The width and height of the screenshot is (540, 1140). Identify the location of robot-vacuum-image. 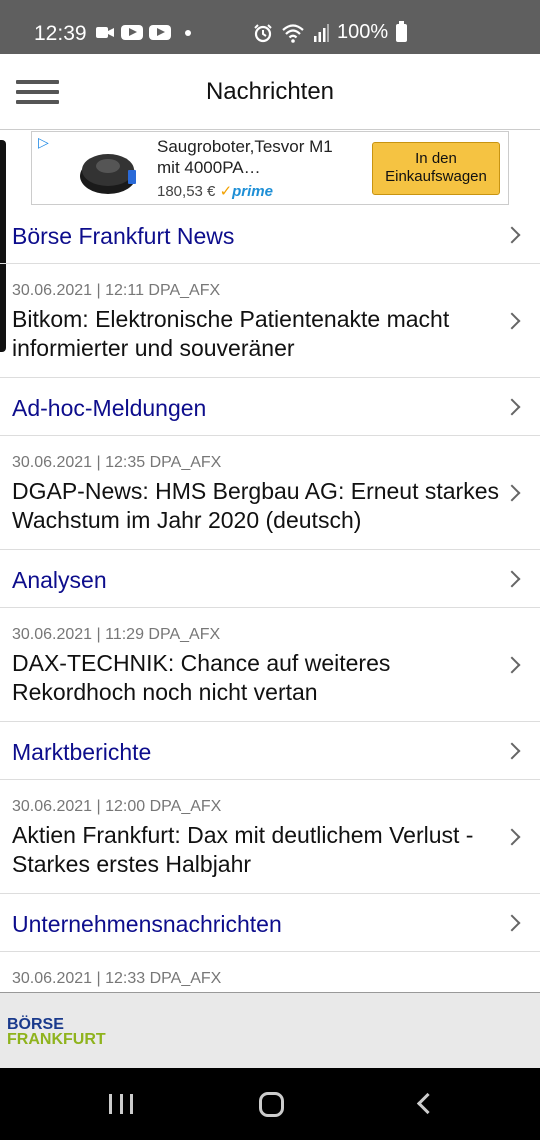
(110, 170).